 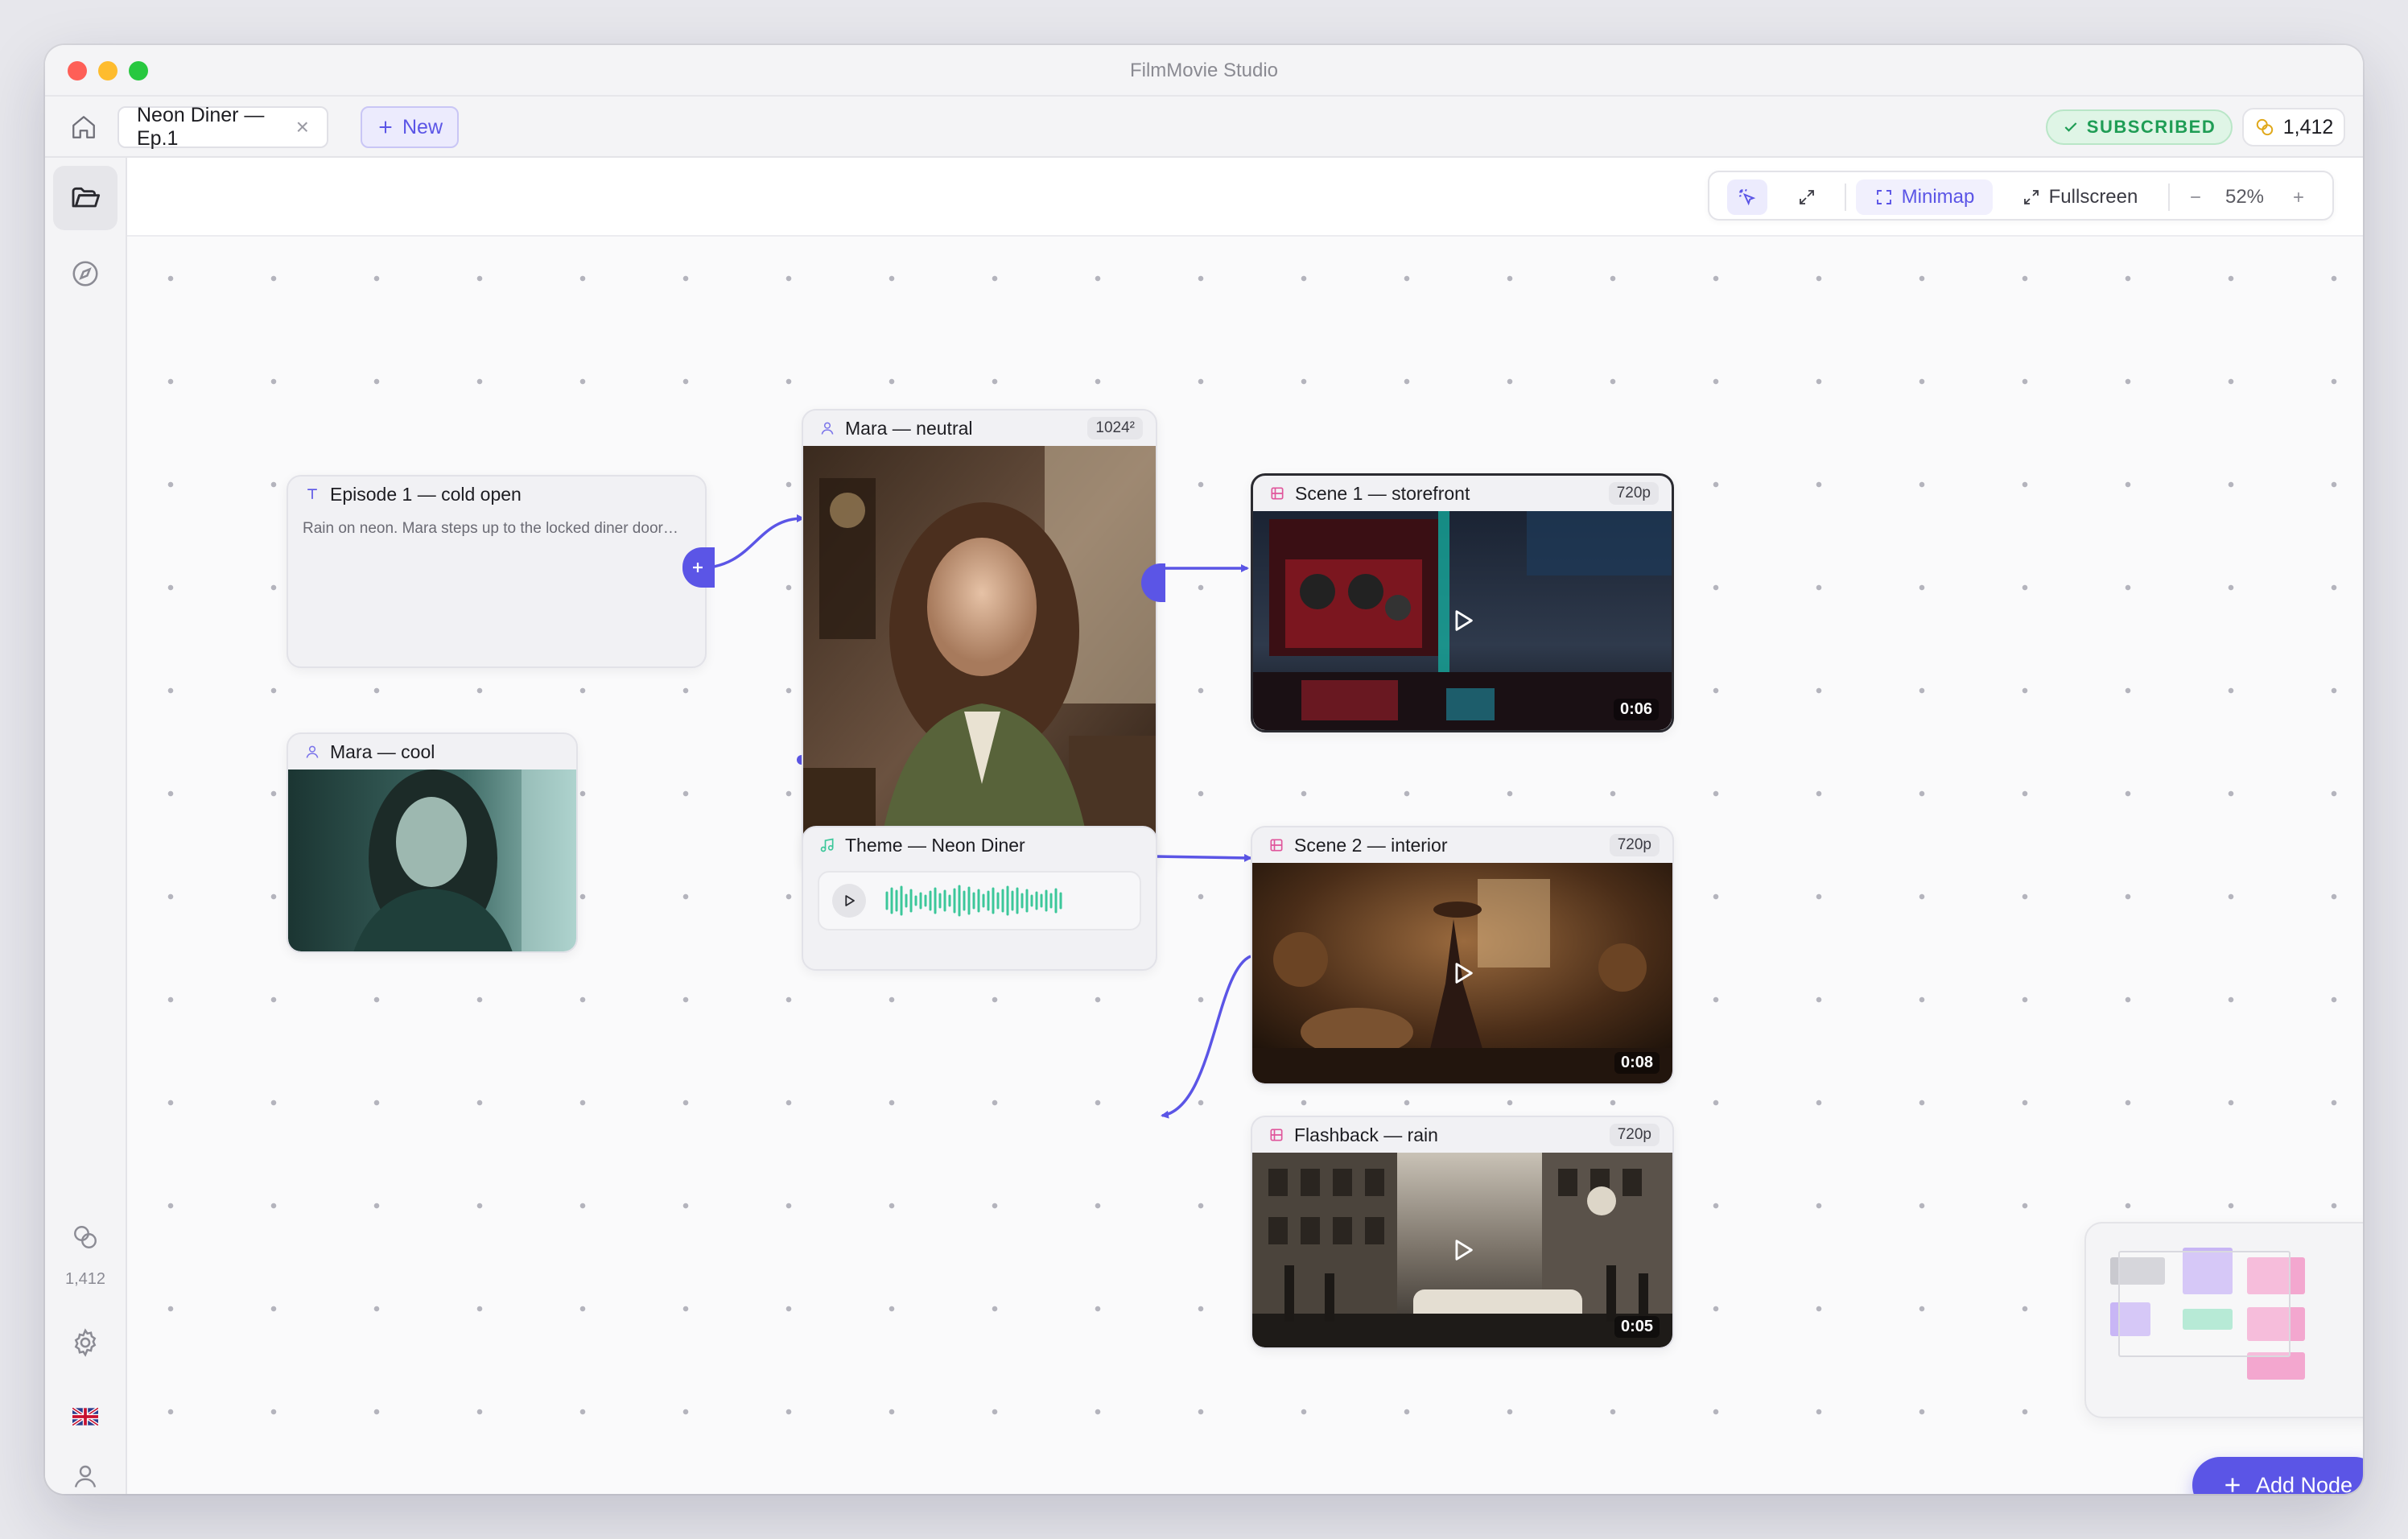 I want to click on minimap, so click(x=2223, y=1320).